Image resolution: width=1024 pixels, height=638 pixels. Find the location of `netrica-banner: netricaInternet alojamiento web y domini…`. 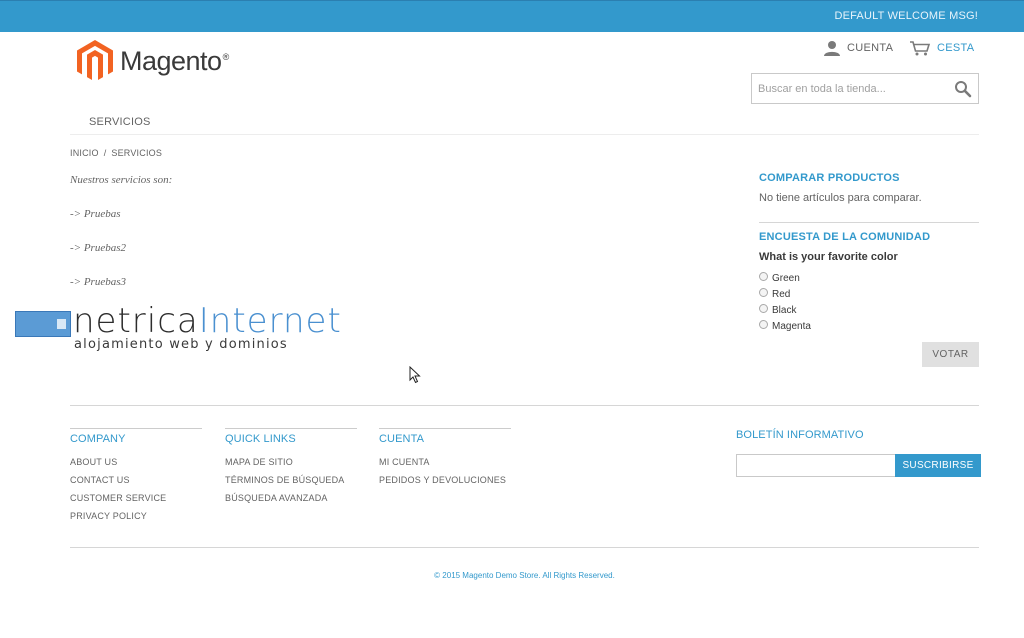

netrica-banner: netricaInternet alojamiento web y domini… is located at coordinates (185, 329).